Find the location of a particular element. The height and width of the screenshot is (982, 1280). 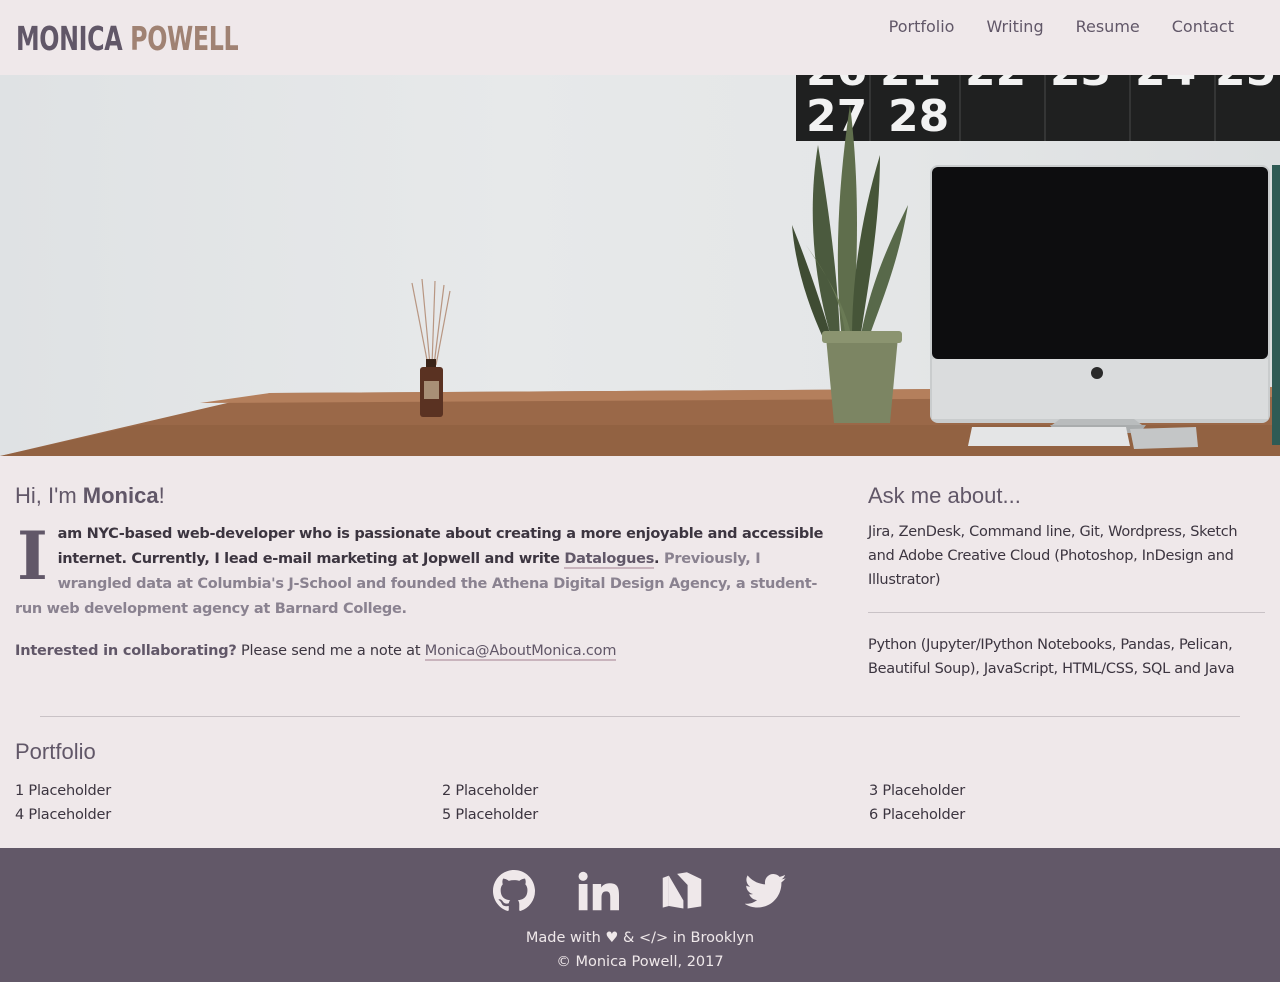

nav-resume-link: Resume is located at coordinates (1108, 27).